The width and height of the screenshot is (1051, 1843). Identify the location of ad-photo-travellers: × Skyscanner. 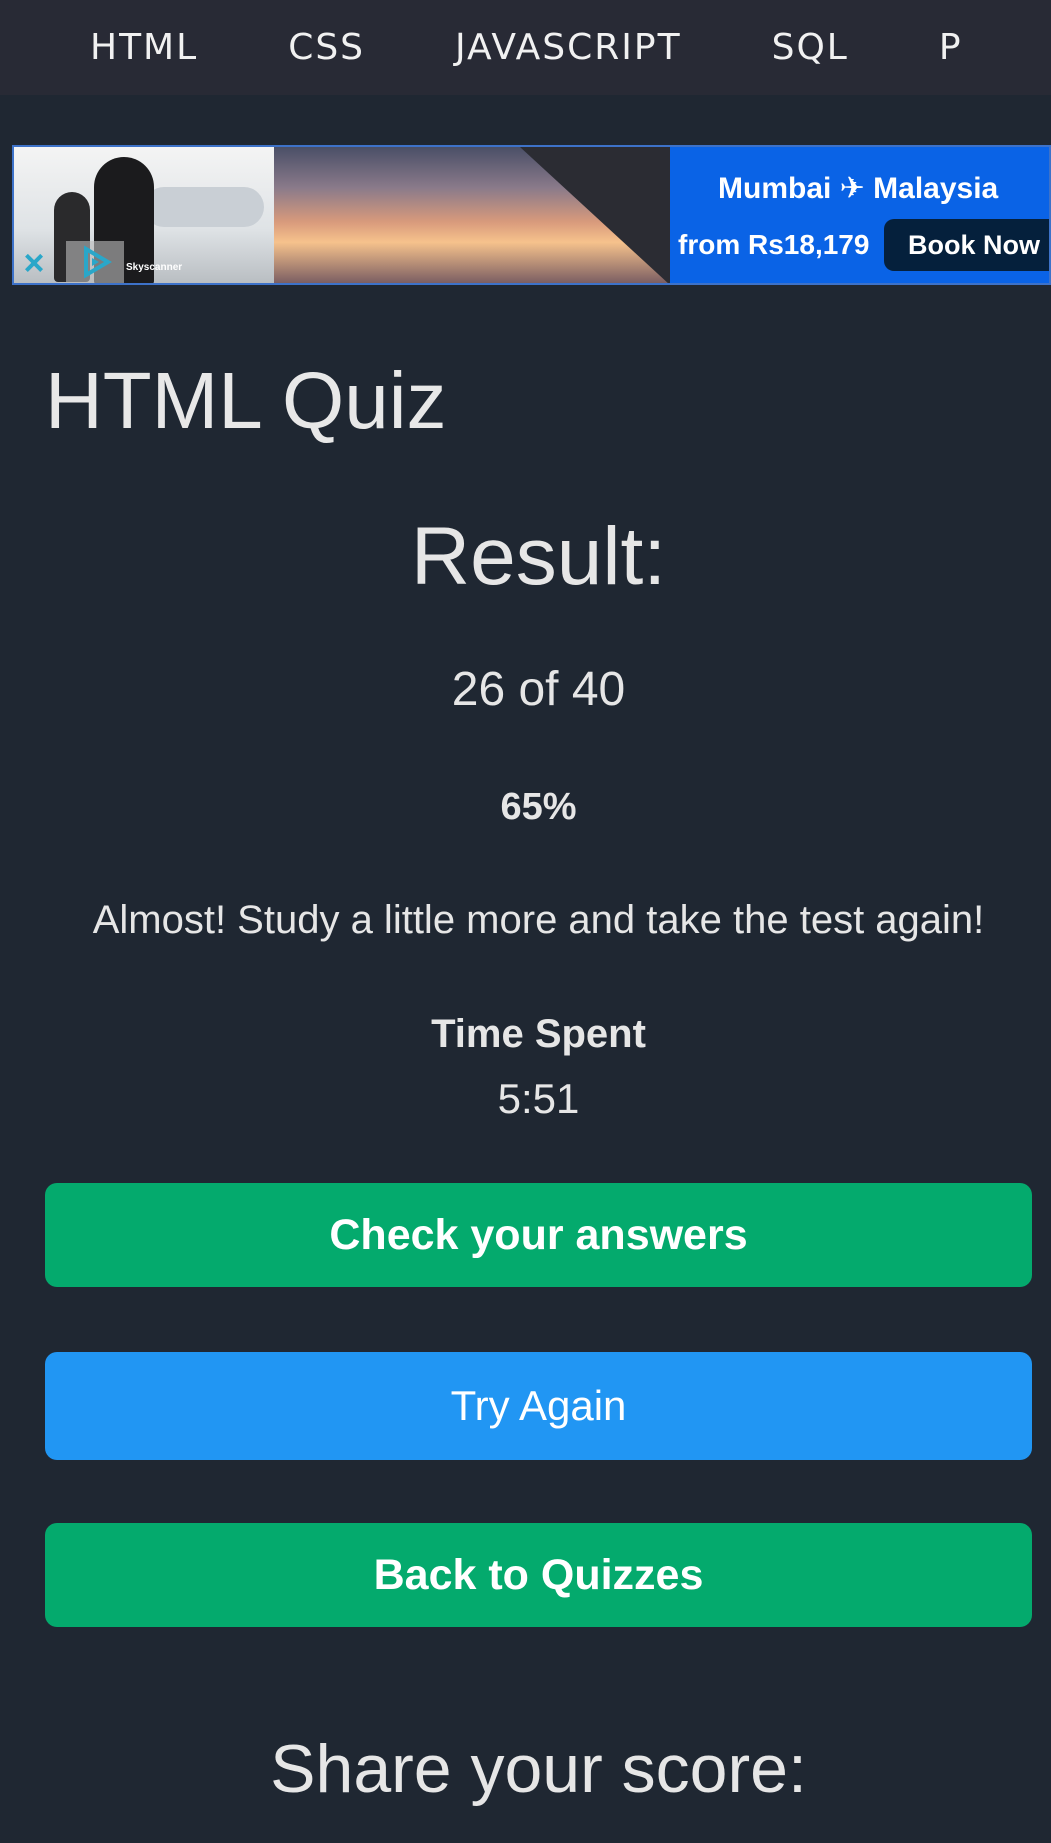
(144, 215).